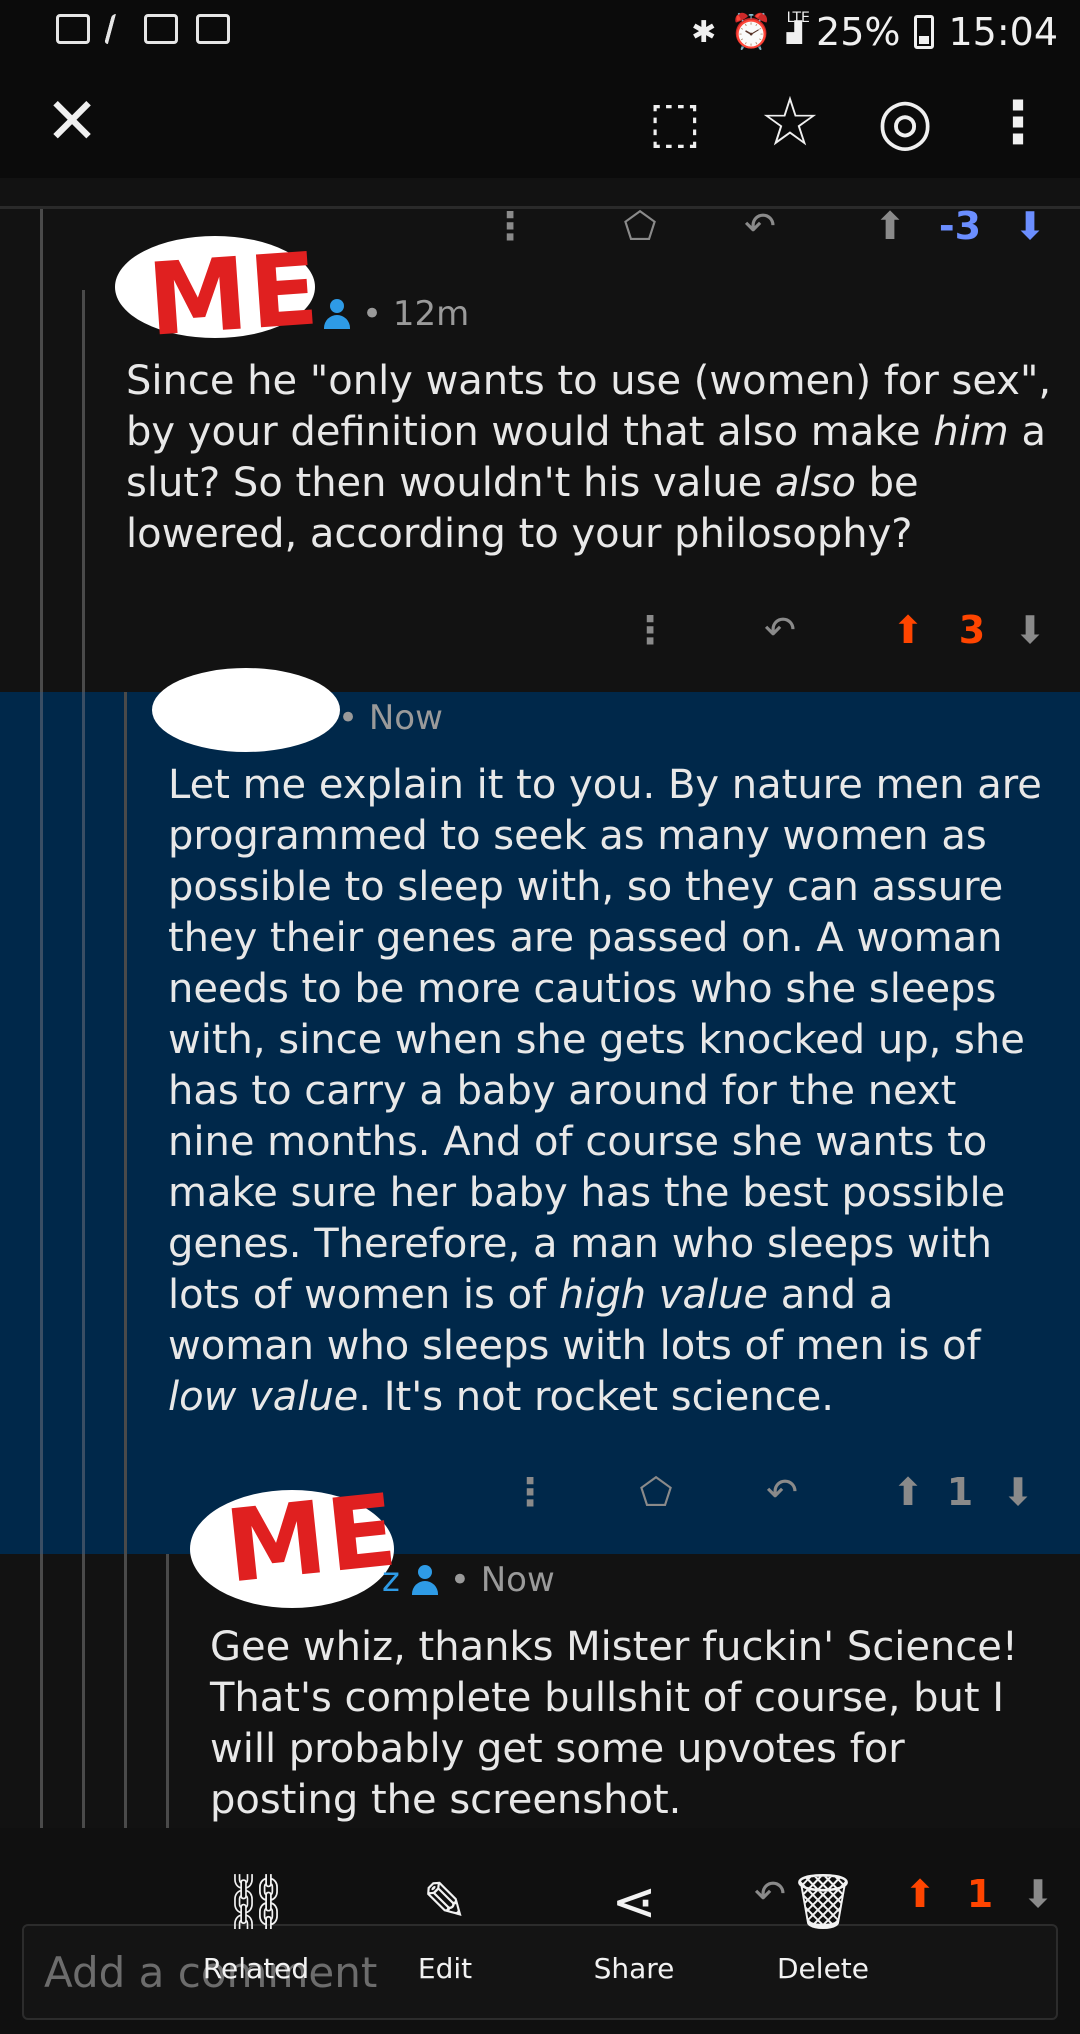  Describe the element at coordinates (502, 1580) in the screenshot. I see `comment-3-age: • Now` at that location.